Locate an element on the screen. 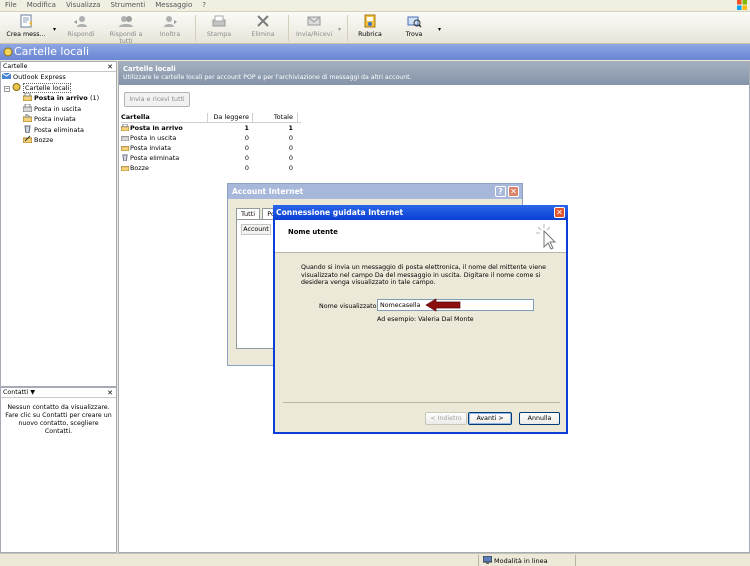 The image size is (750, 566). address-book-icon is located at coordinates (370, 21).